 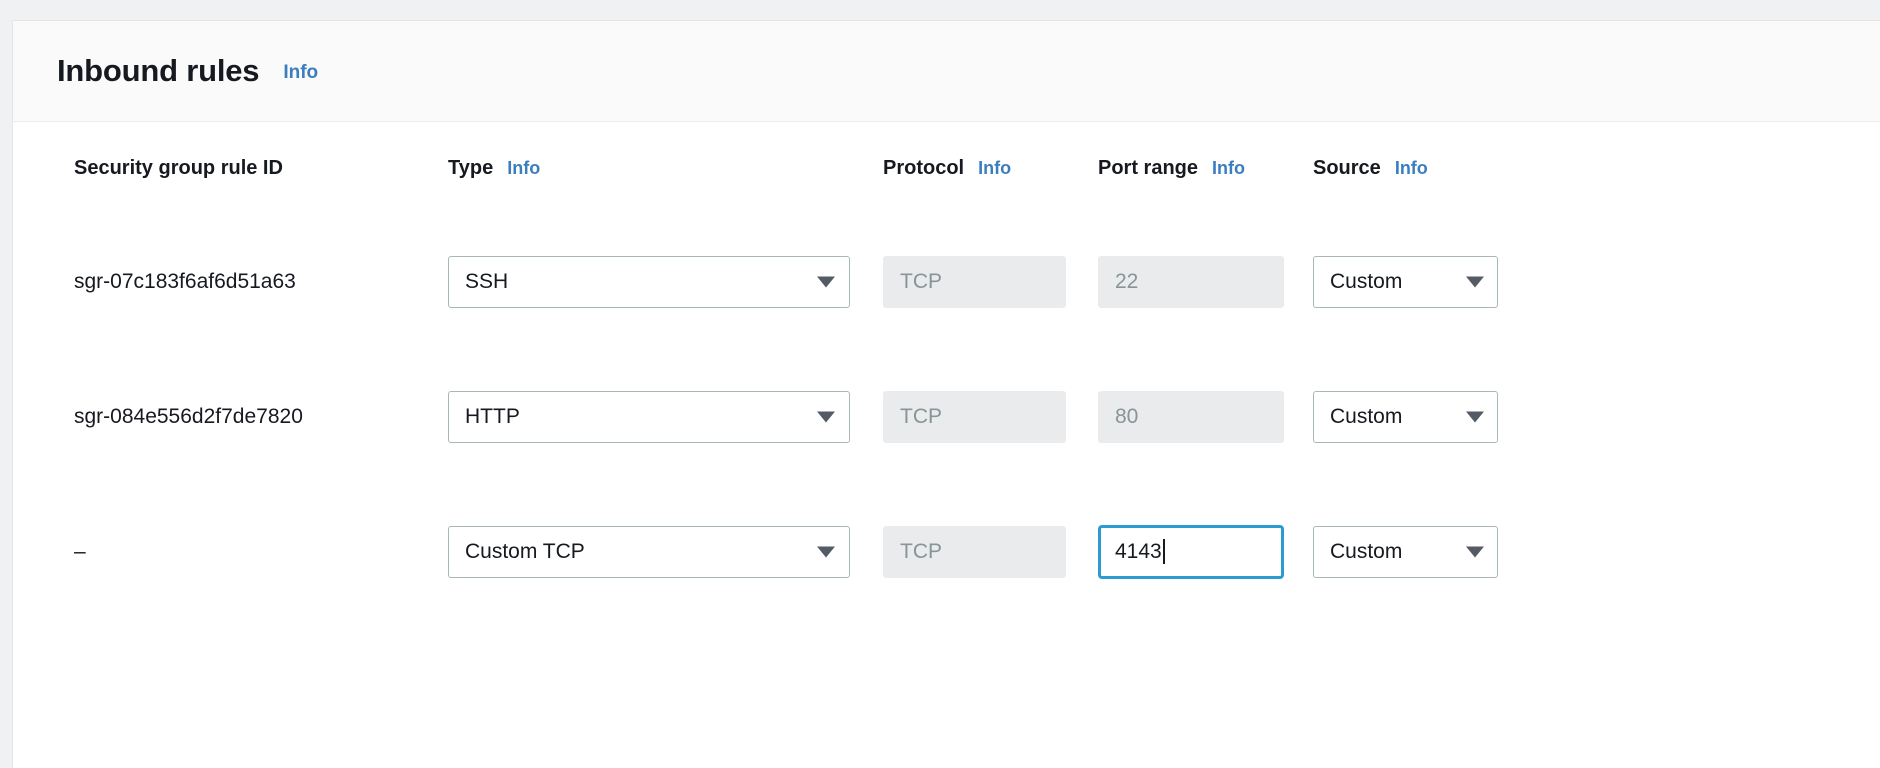 I want to click on column-header-rule-id: Security group rule ID, so click(x=230, y=168).